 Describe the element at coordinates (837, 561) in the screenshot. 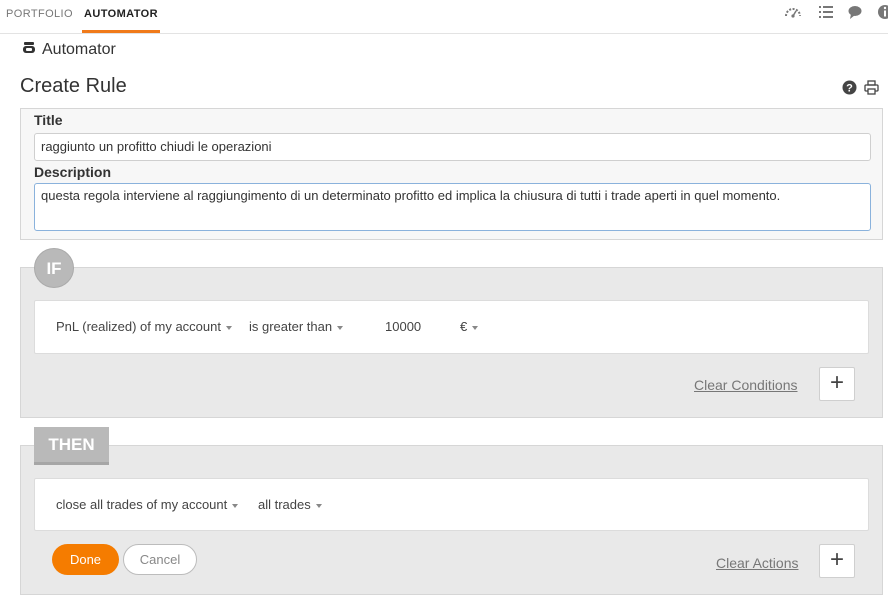

I see `add-action-button: +` at that location.